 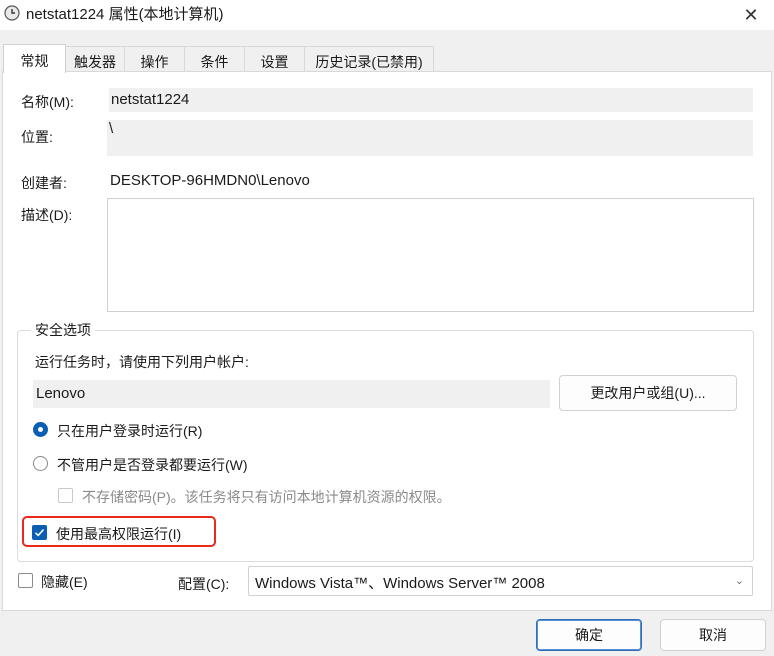 What do you see at coordinates (387, 15) in the screenshot?
I see `title-bar: netstat1224 属性(本地计算机) ✕` at bounding box center [387, 15].